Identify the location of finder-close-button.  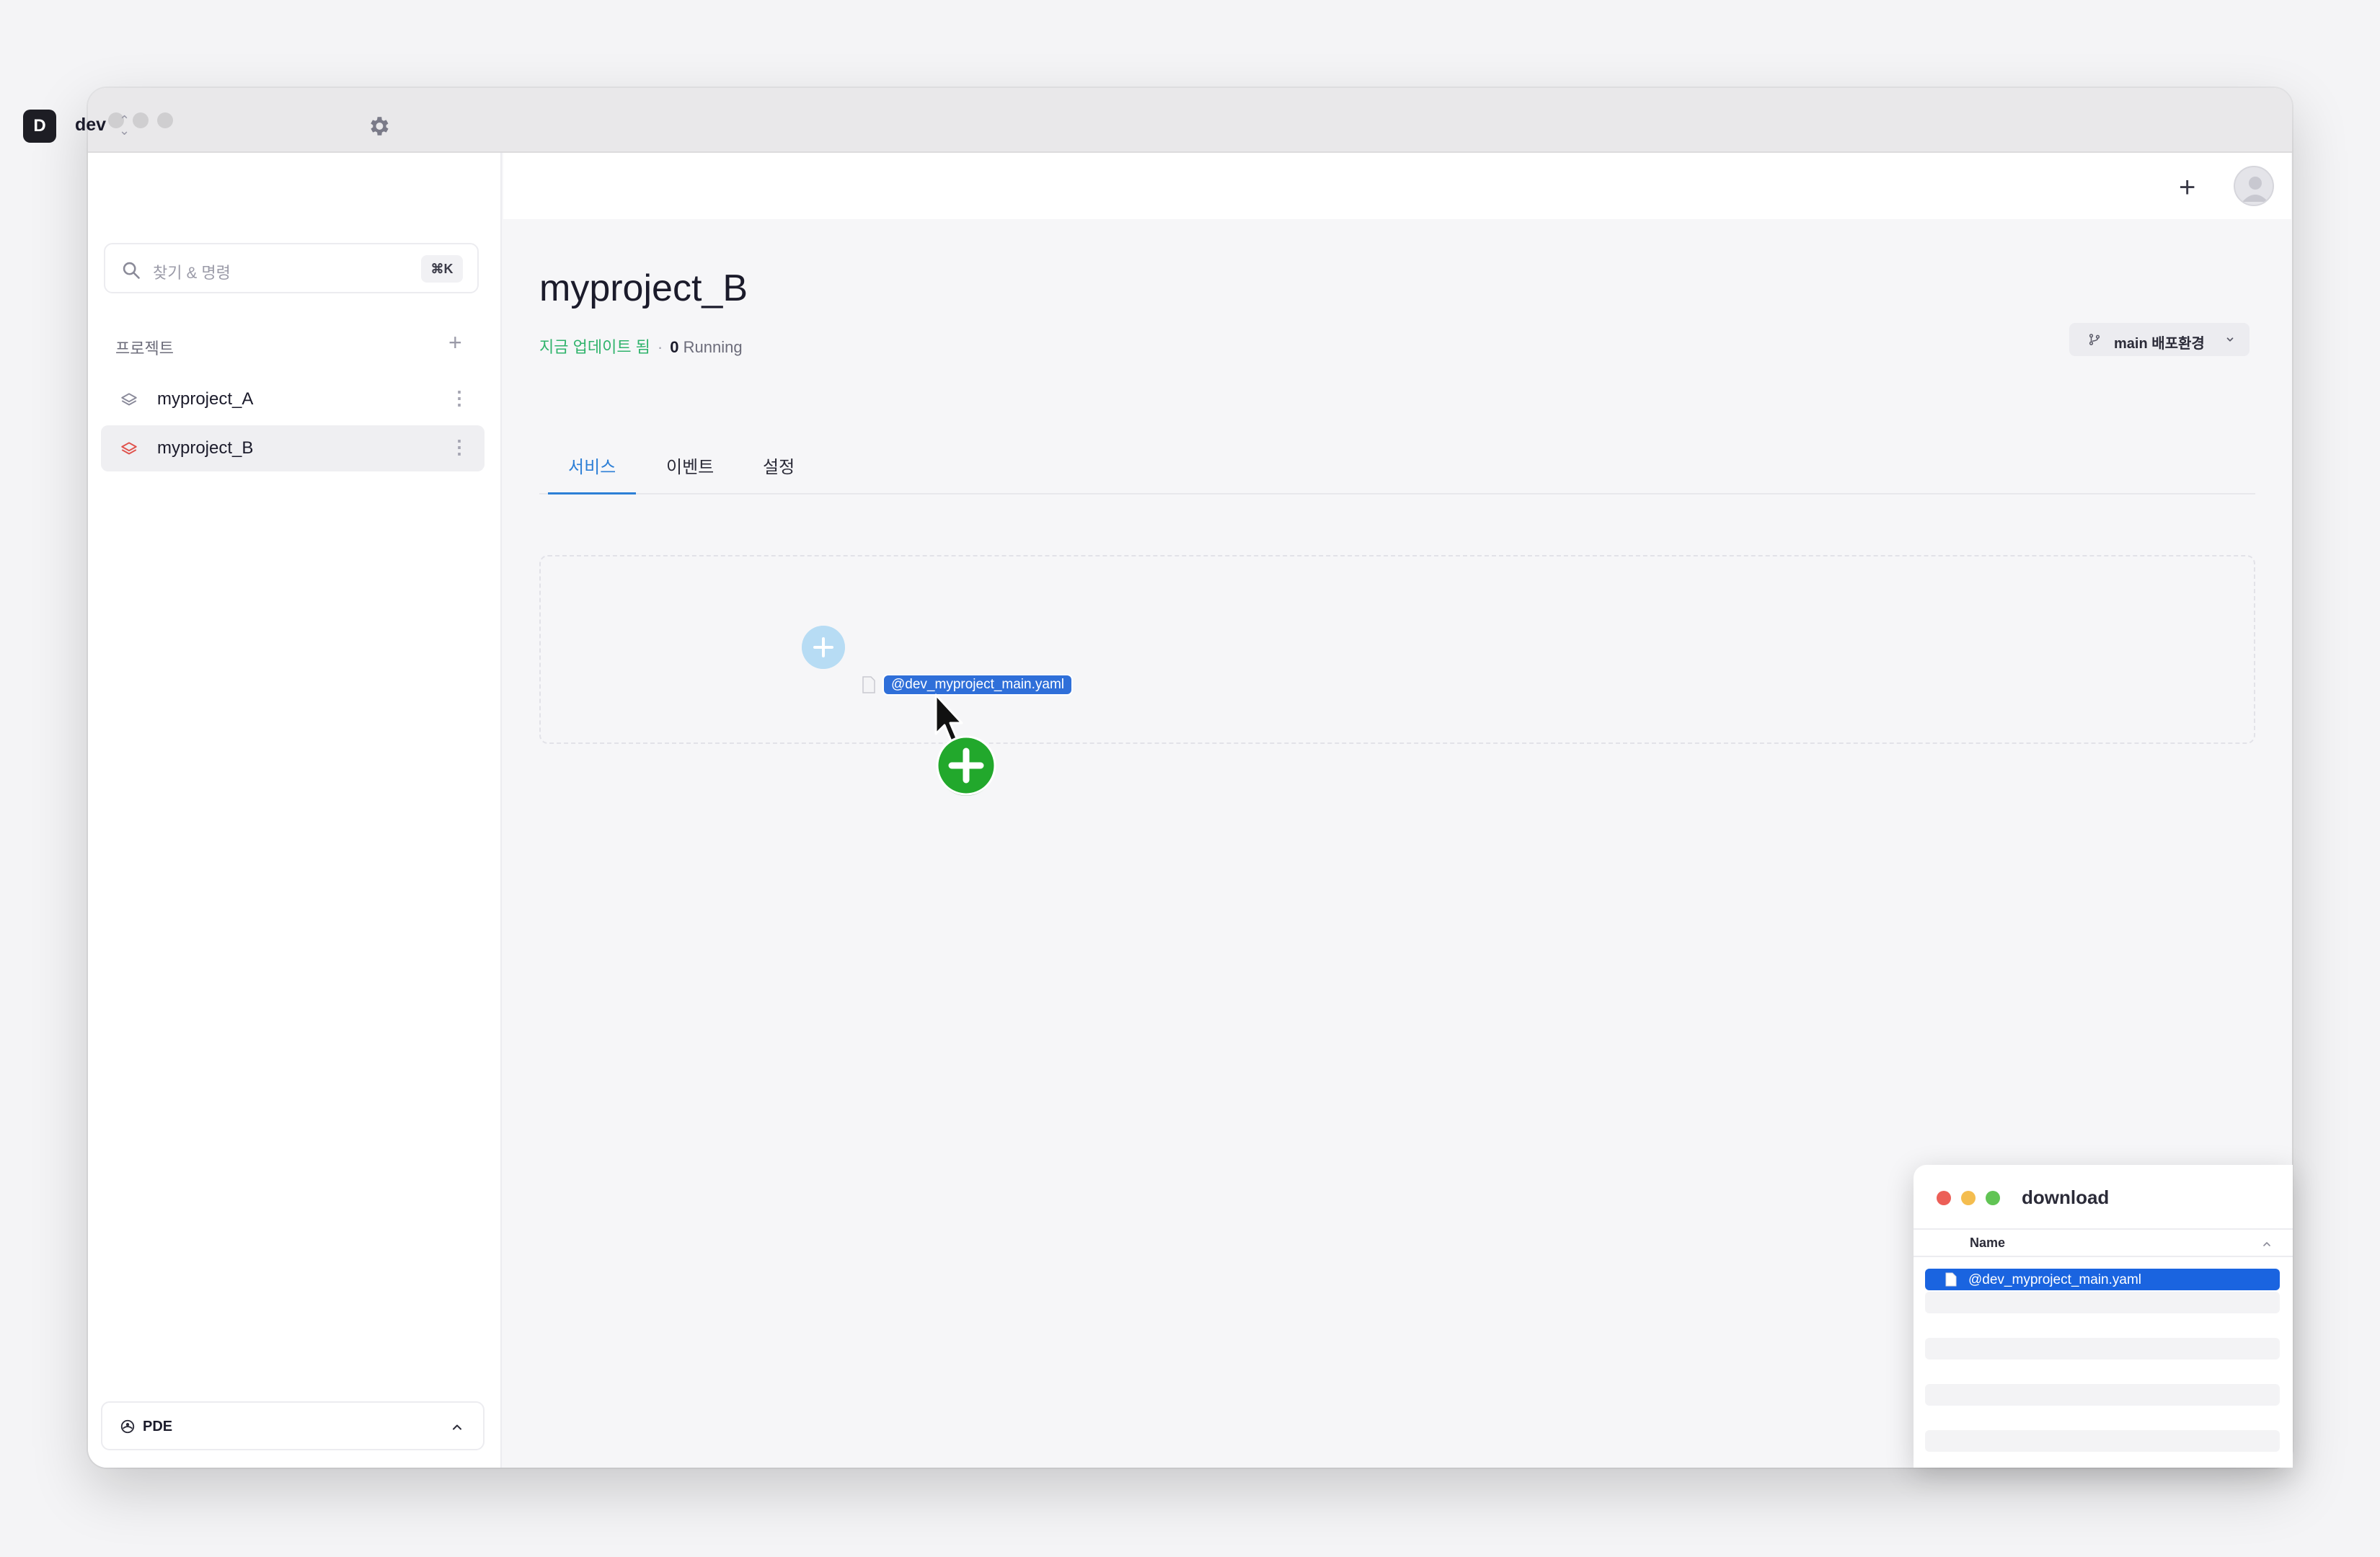
(1944, 1198).